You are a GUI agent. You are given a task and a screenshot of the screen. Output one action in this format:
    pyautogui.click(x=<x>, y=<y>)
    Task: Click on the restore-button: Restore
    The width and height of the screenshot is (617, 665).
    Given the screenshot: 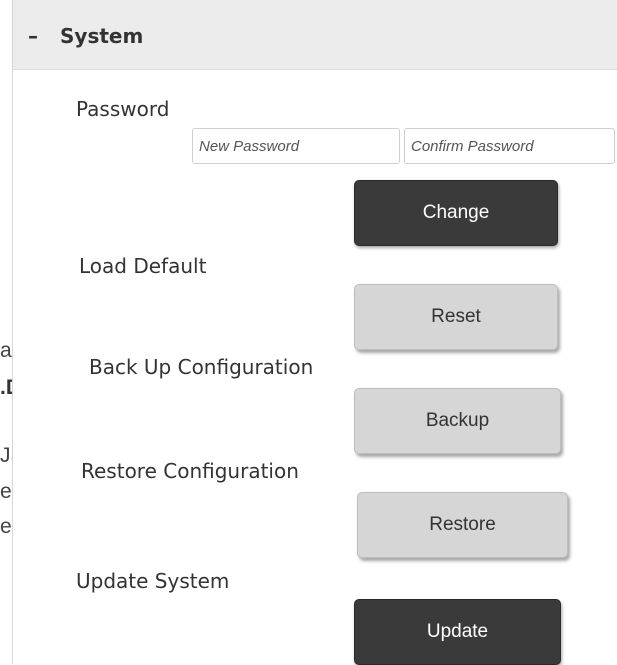 What is the action you would take?
    pyautogui.click(x=462, y=525)
    